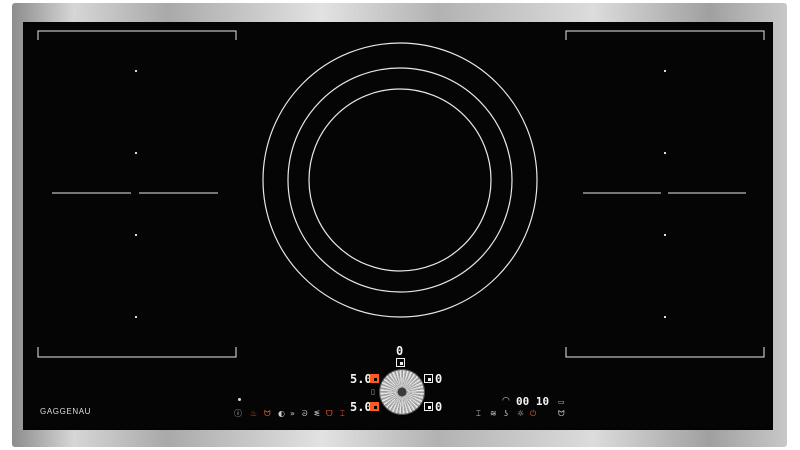  I want to click on info-icon: ⓘ, so click(238, 414).